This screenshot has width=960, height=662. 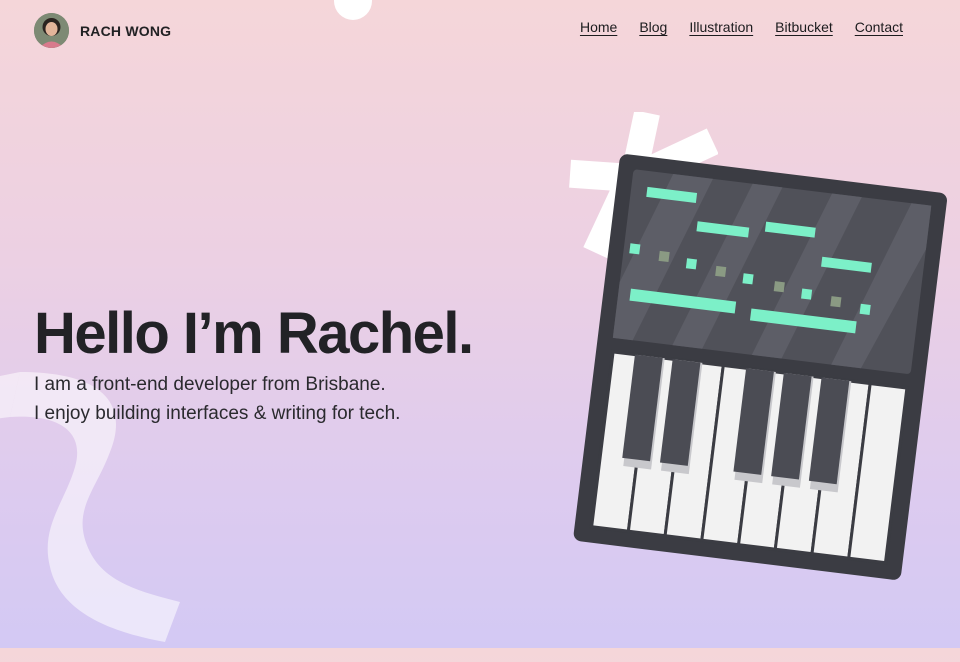 I want to click on nav-bitbucket-link: Bitbucket, so click(x=804, y=27).